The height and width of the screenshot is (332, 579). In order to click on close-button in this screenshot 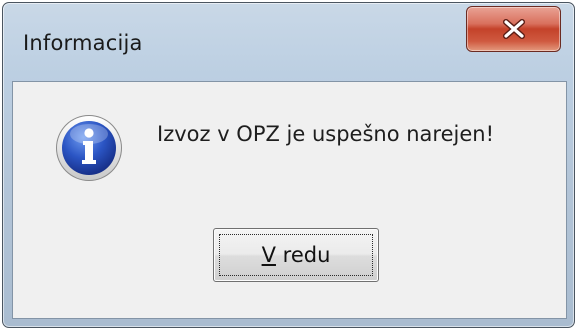, I will do `click(513, 29)`.